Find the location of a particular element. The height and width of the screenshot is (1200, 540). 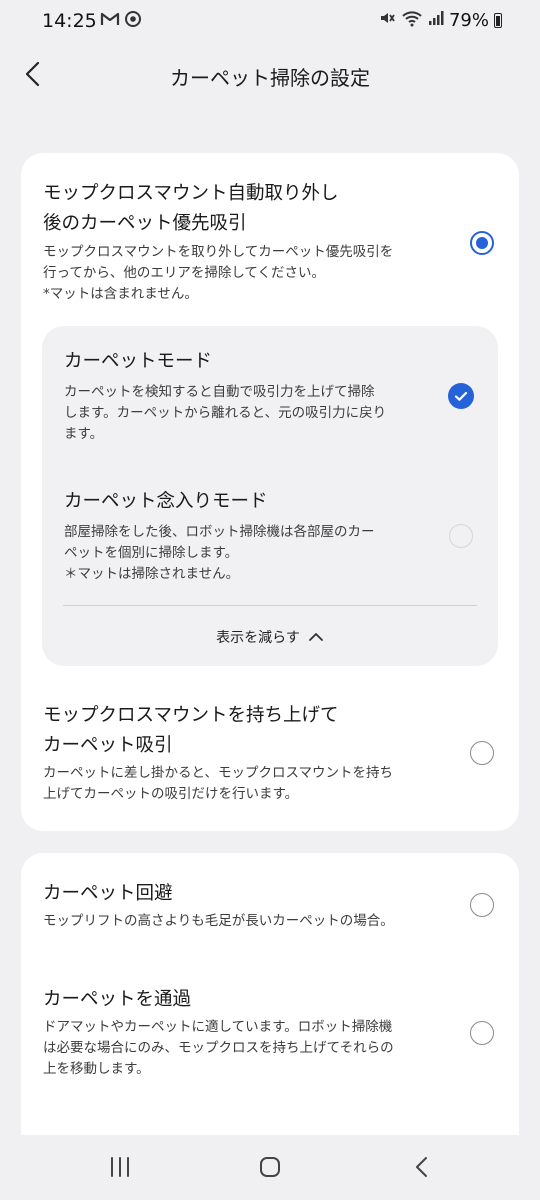

home-button is located at coordinates (270, 1167).